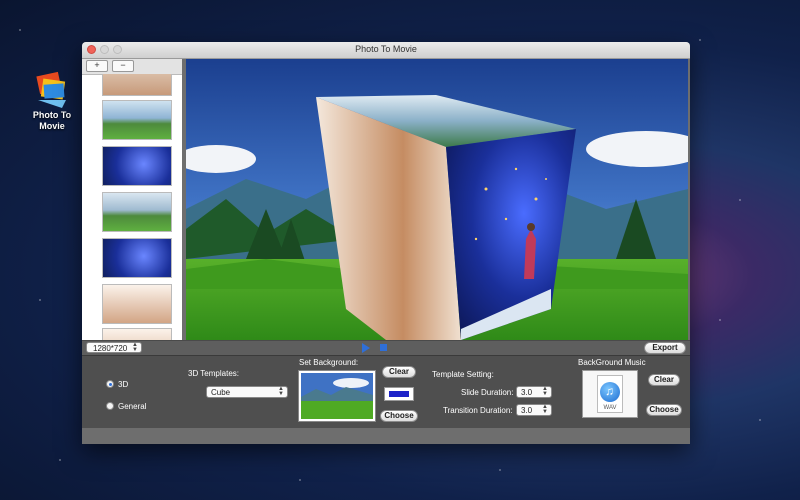  I want to click on background-image-well, so click(337, 396).